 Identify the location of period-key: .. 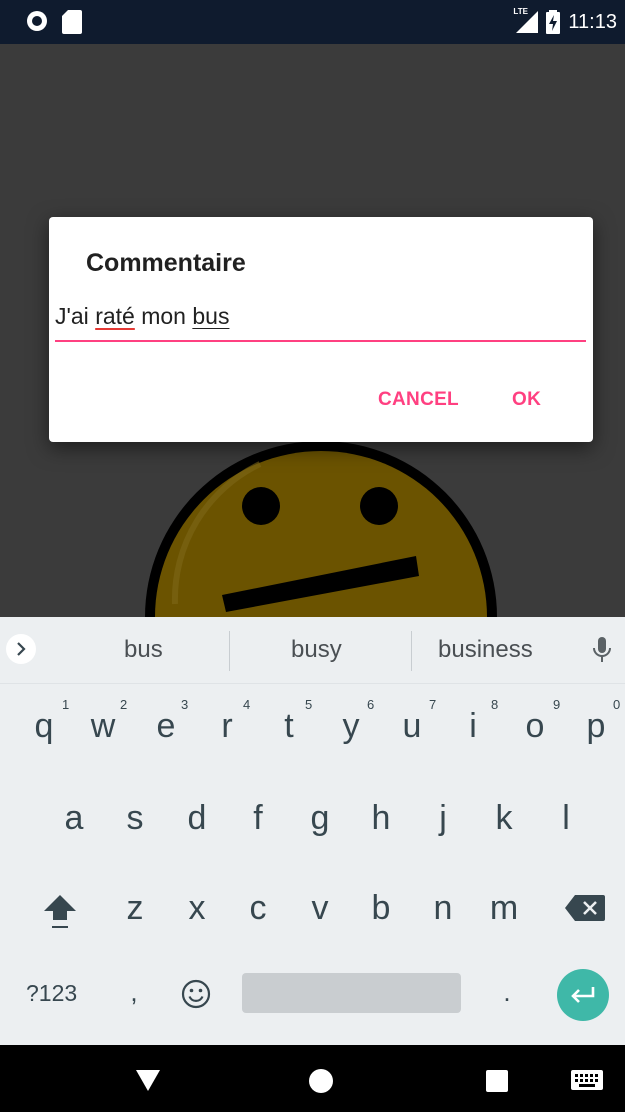
(507, 992).